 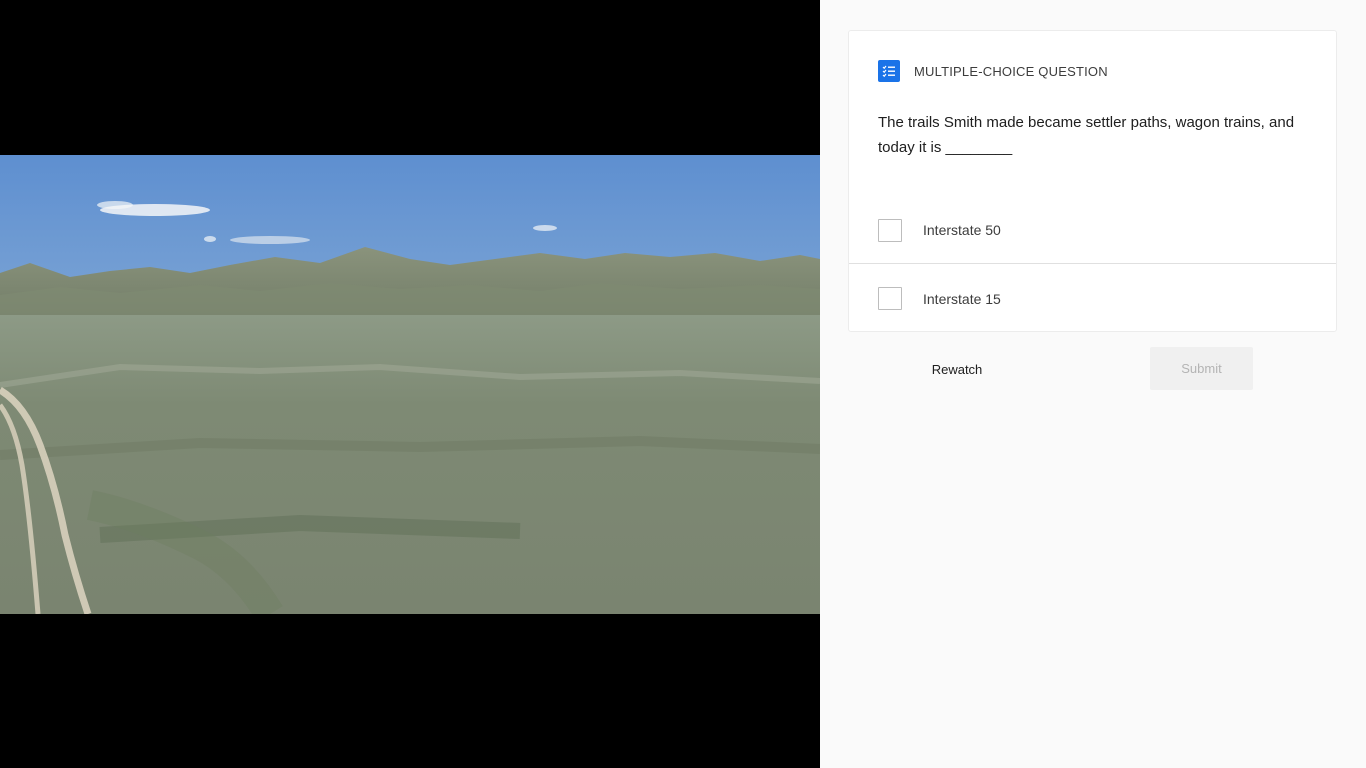 What do you see at coordinates (957, 369) in the screenshot?
I see `rewatch-button: Rewatch` at bounding box center [957, 369].